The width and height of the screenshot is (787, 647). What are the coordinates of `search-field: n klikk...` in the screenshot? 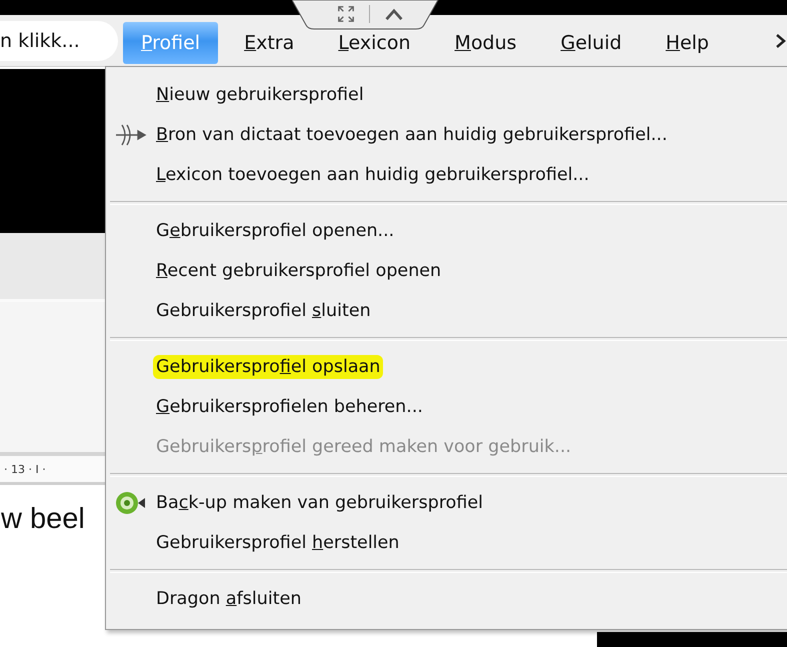 It's located at (59, 40).